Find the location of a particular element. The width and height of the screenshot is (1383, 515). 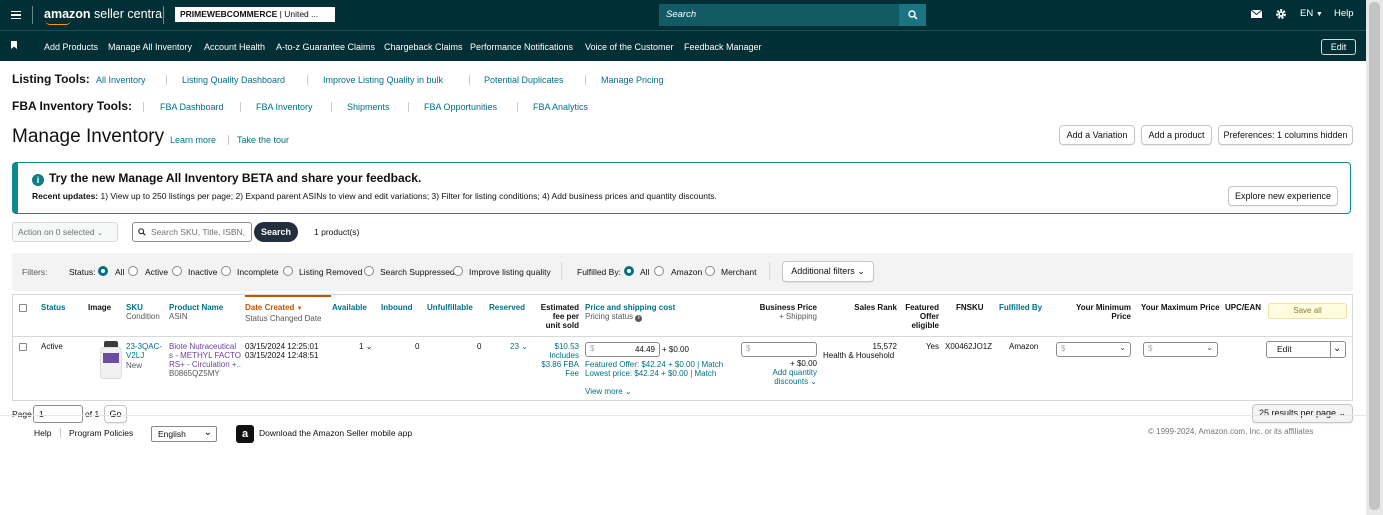

header-inbound: Inbound is located at coordinates (397, 307).